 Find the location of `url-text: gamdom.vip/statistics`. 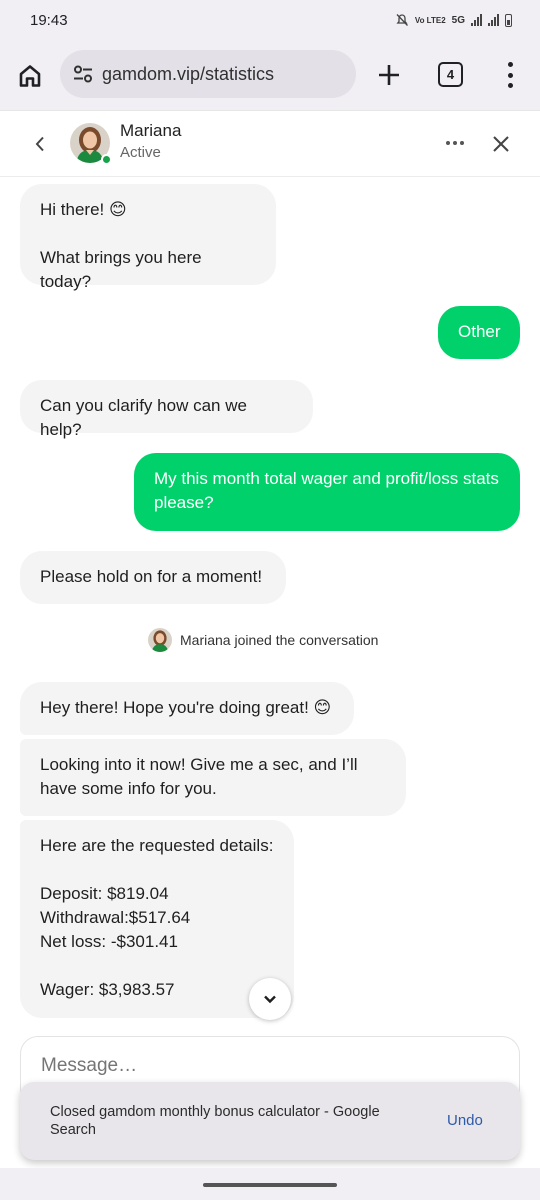

url-text: gamdom.vip/statistics is located at coordinates (188, 74).